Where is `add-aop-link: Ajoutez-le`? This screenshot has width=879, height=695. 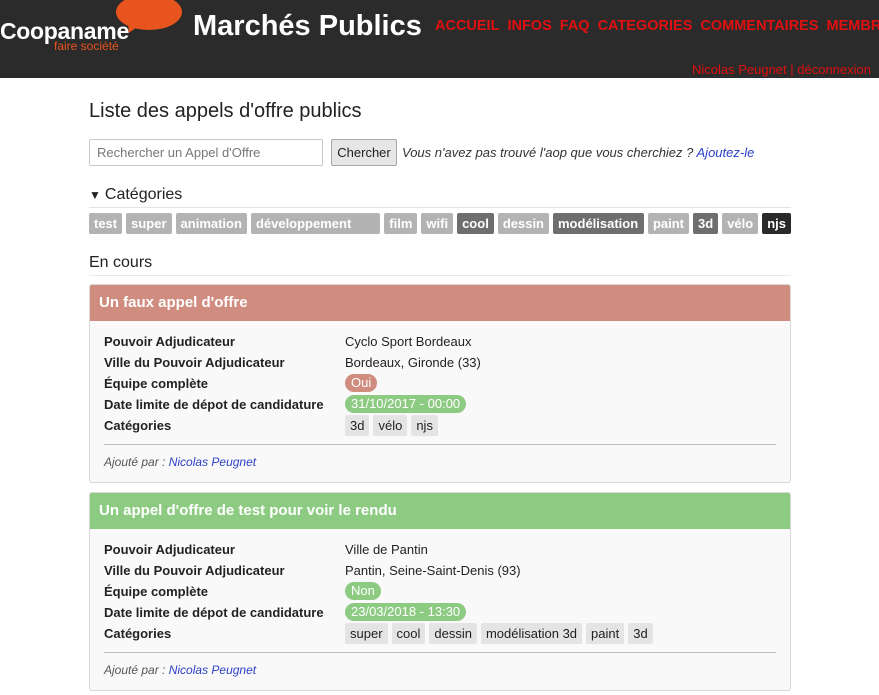
add-aop-link: Ajoutez-le is located at coordinates (726, 152).